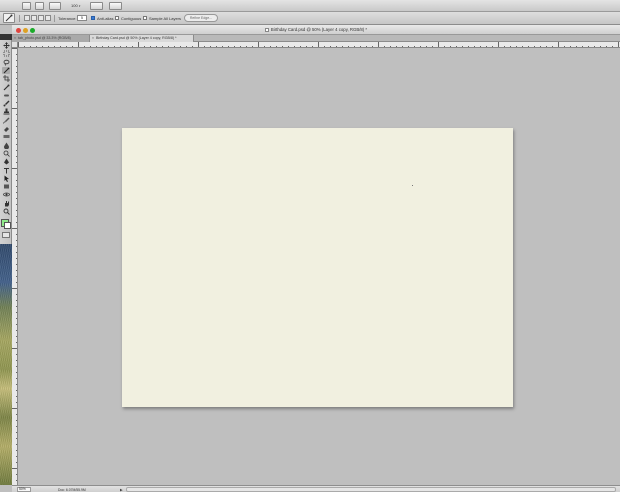 The height and width of the screenshot is (492, 620). Describe the element at coordinates (6, 95) in the screenshot. I see `healing-brush-tool-button` at that location.